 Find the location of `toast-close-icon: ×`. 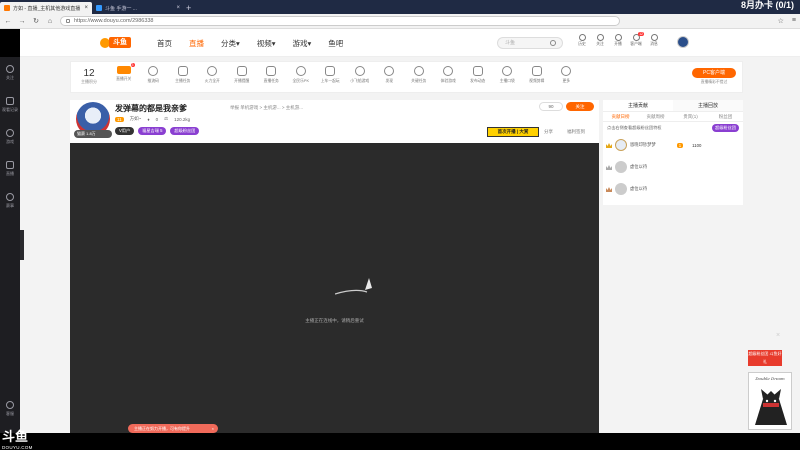

toast-close-icon: × is located at coordinates (213, 428).